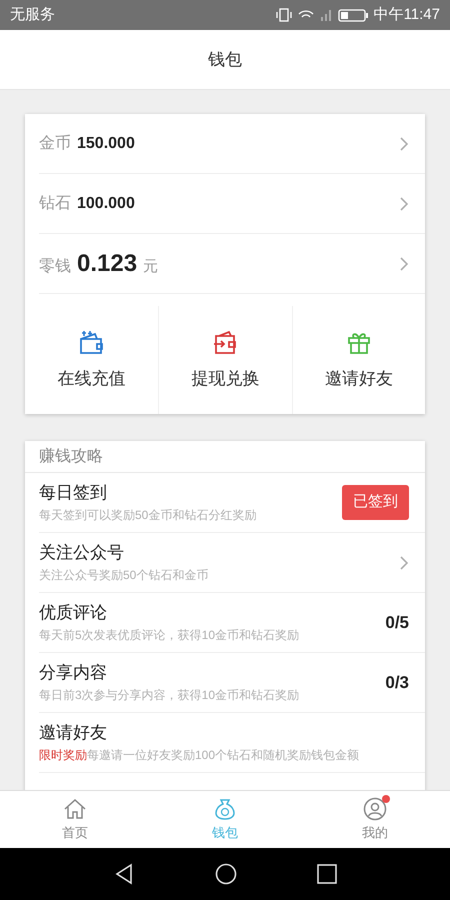 Image resolution: width=450 pixels, height=900 pixels. I want to click on task-row: 分享内容 每日前3次参与分享内容，获得10金币和钻石奖励 0/3, so click(232, 683).